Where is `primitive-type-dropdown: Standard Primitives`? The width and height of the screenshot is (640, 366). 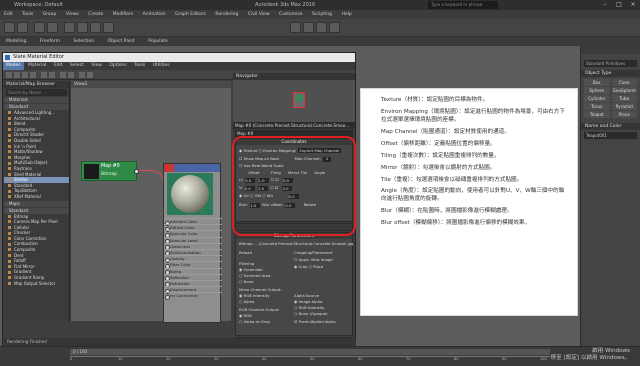
primitive-type-dropdown: Standard Primitives is located at coordinates (610, 63).